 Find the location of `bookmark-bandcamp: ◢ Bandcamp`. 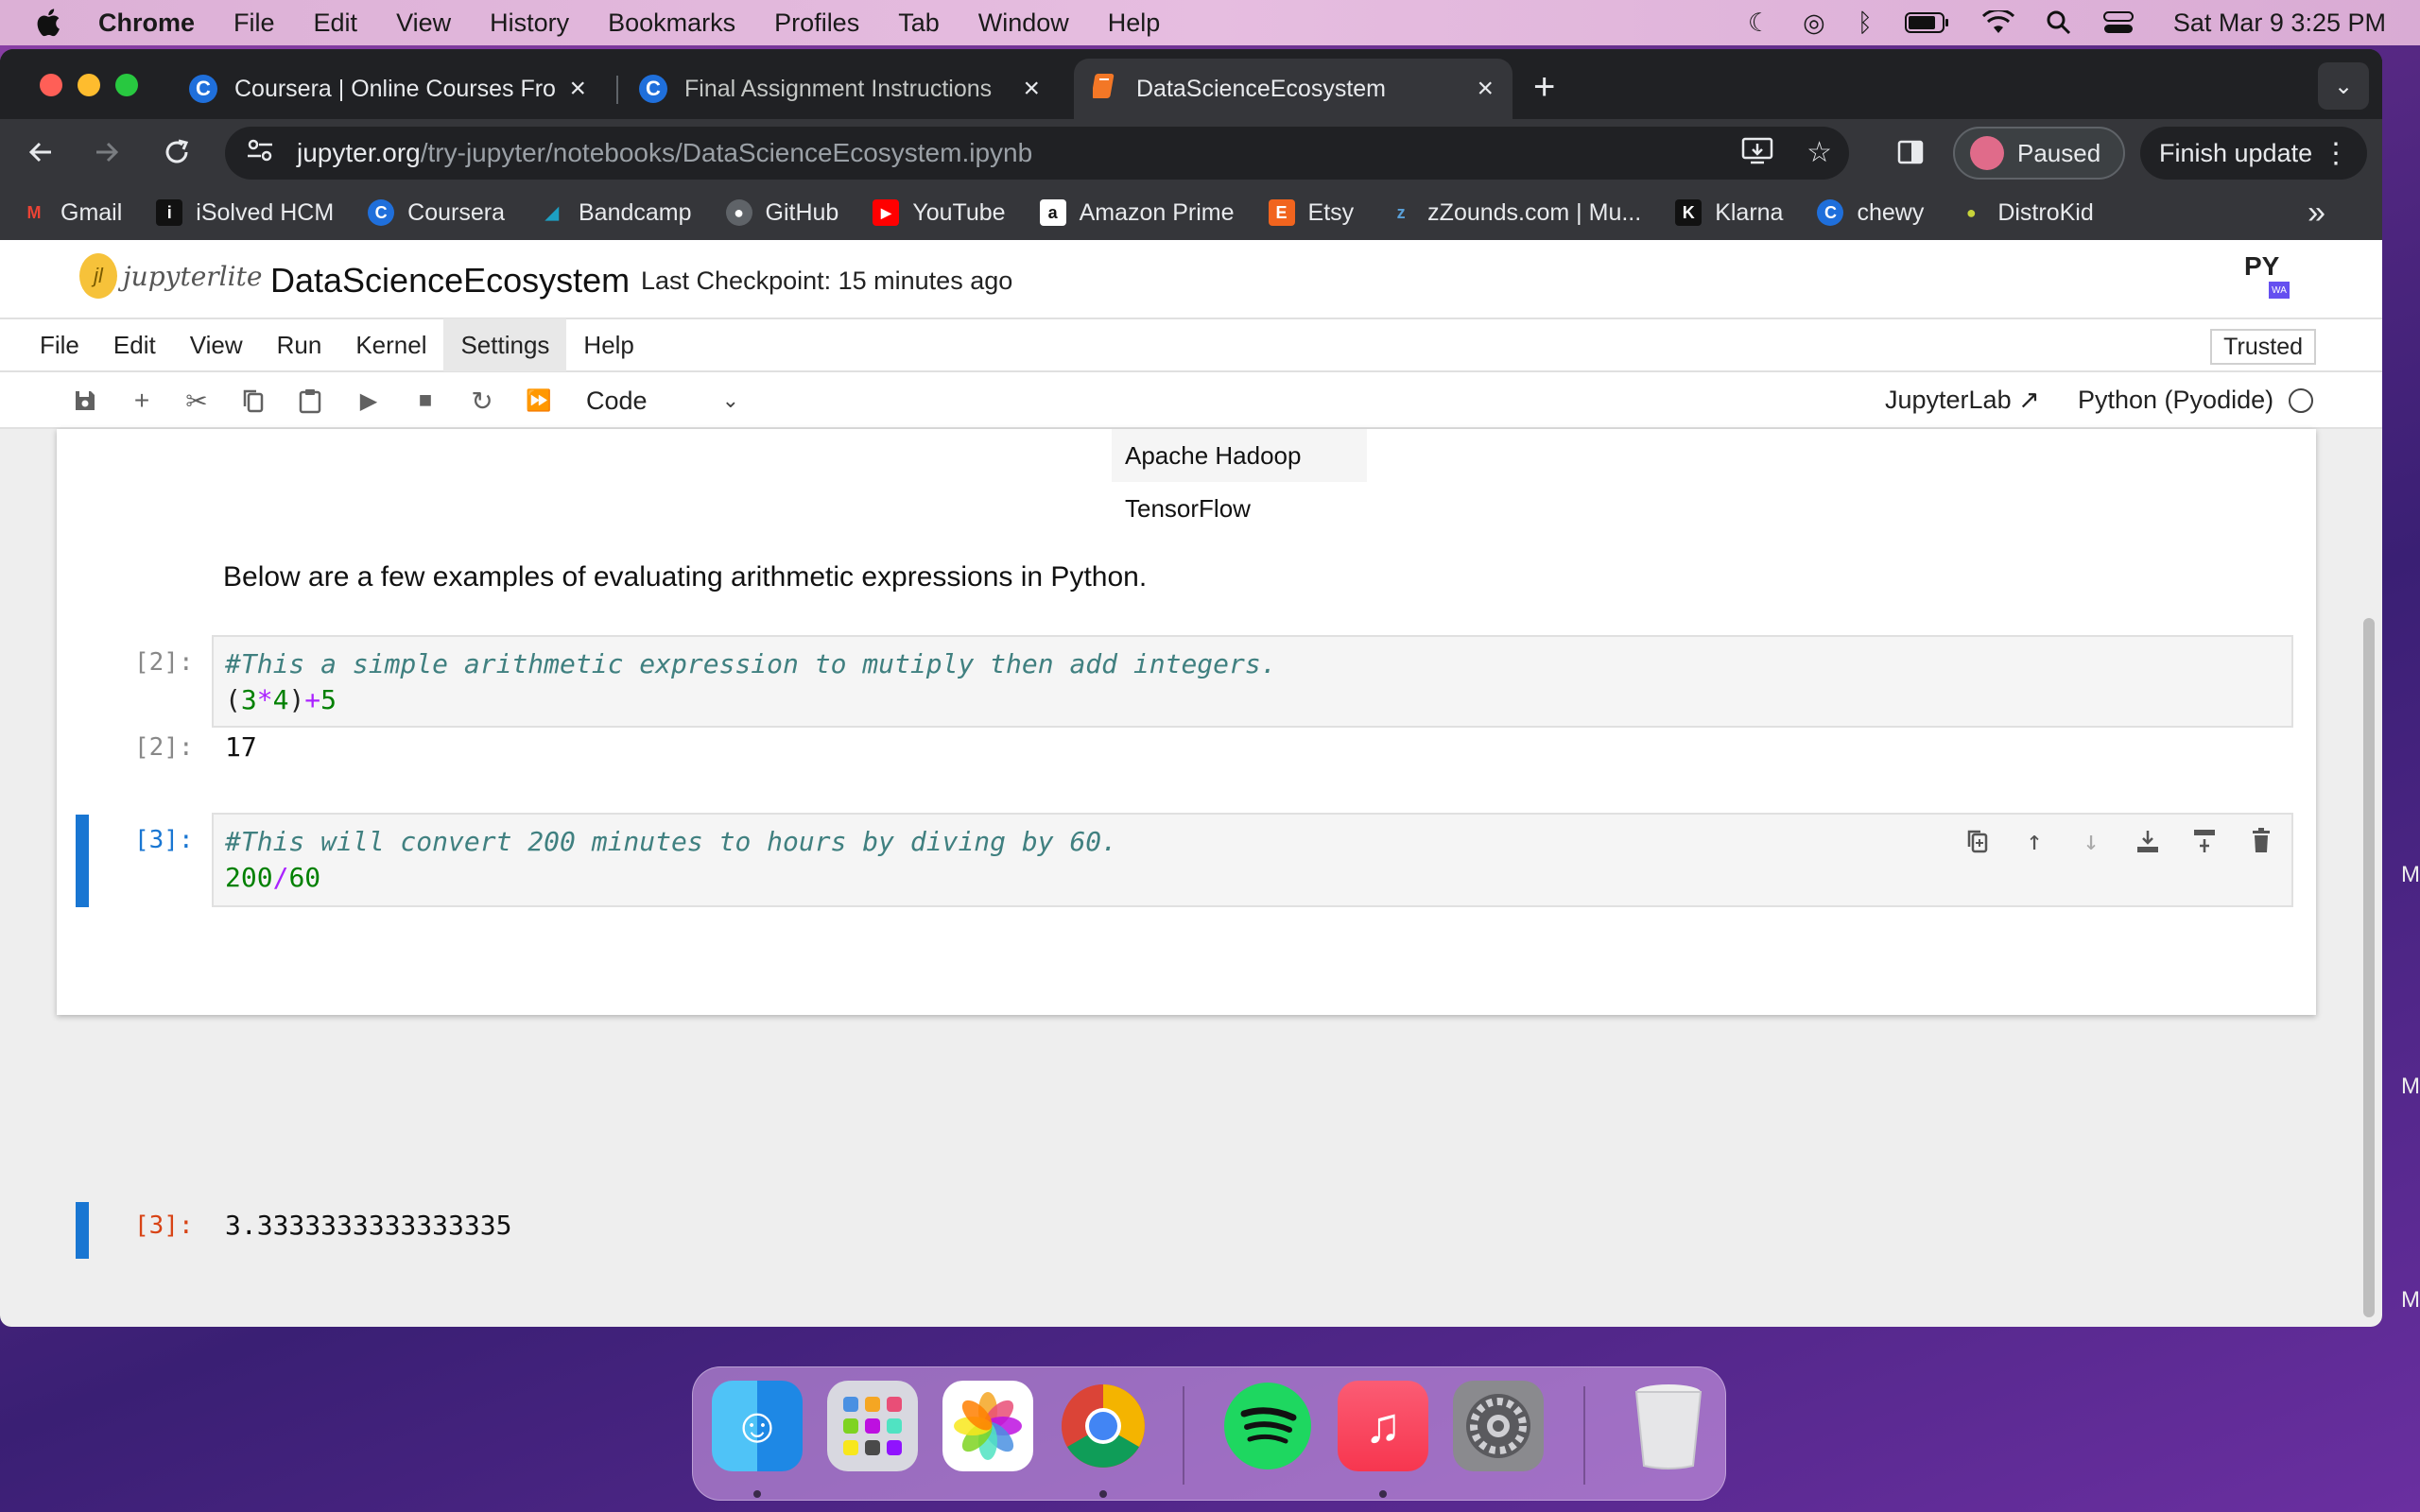

bookmark-bandcamp: ◢ Bandcamp is located at coordinates (615, 213).